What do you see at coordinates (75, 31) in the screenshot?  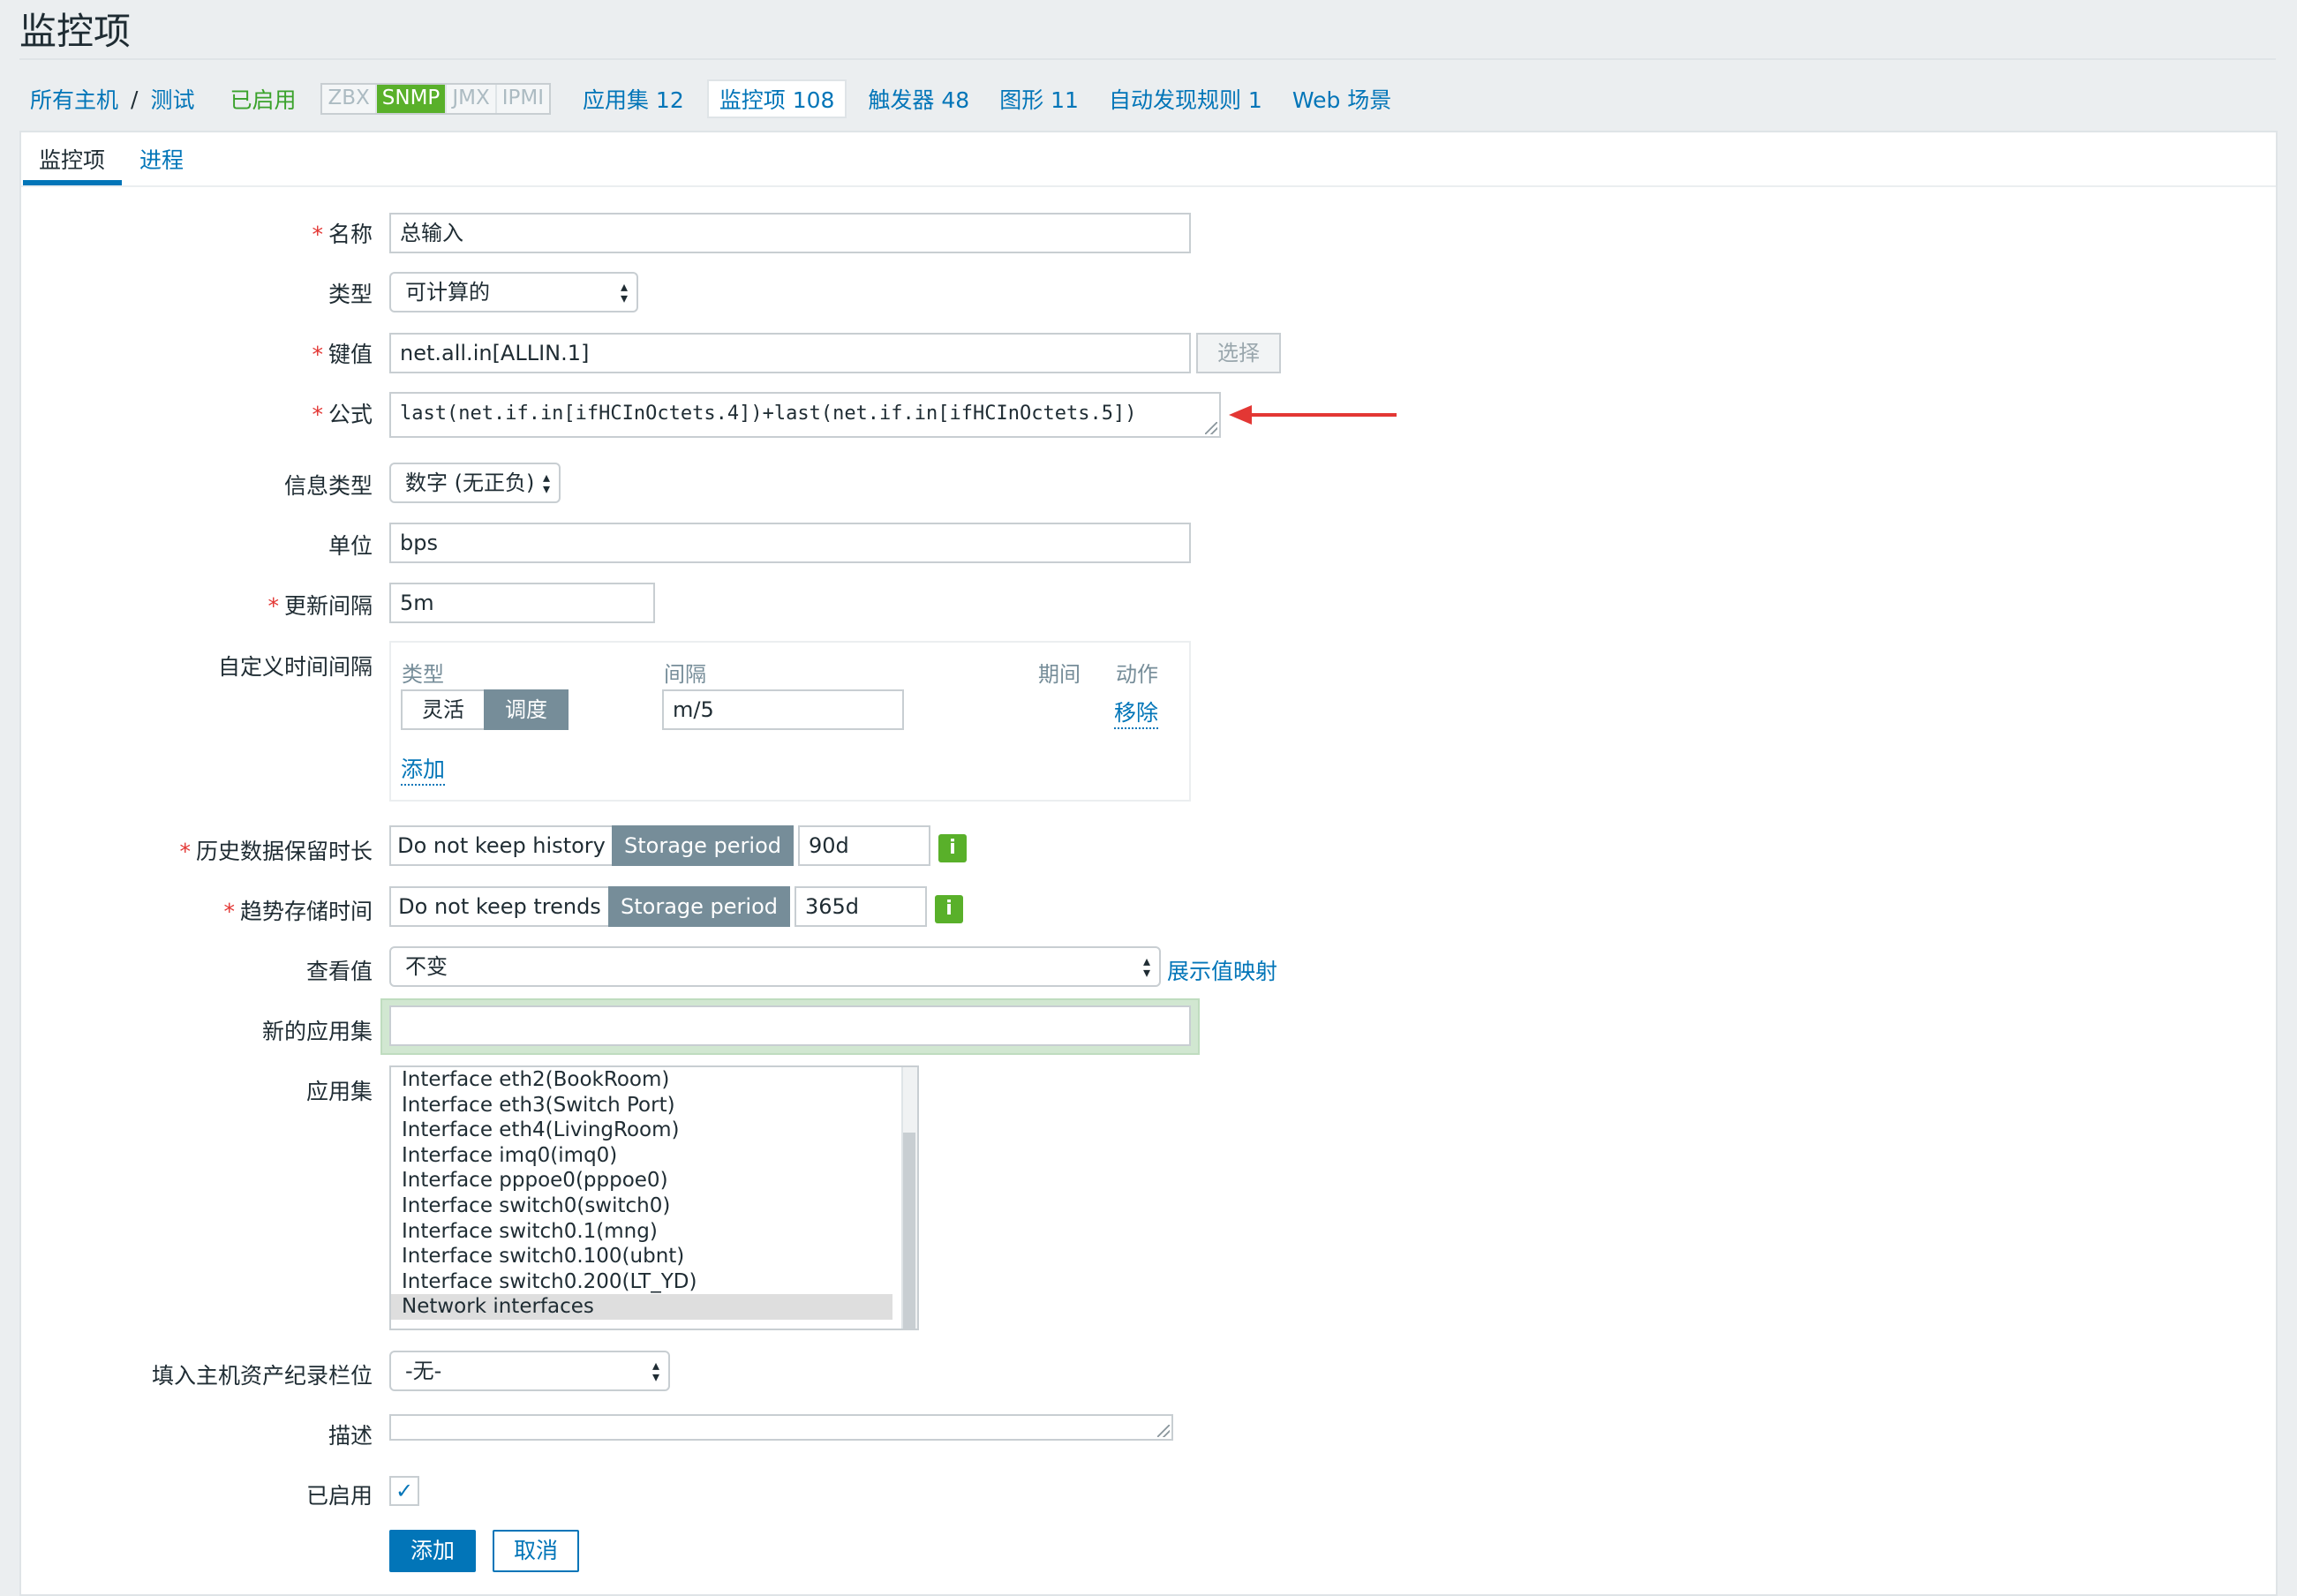 I see `page-title: 监控项` at bounding box center [75, 31].